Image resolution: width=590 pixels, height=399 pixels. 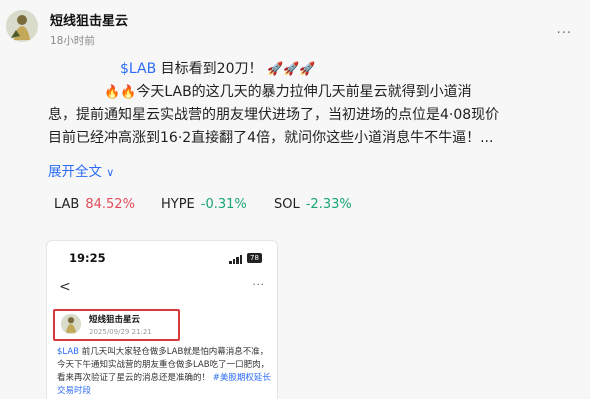 What do you see at coordinates (115, 320) in the screenshot?
I see `phone-author-name: 短线狙击星云` at bounding box center [115, 320].